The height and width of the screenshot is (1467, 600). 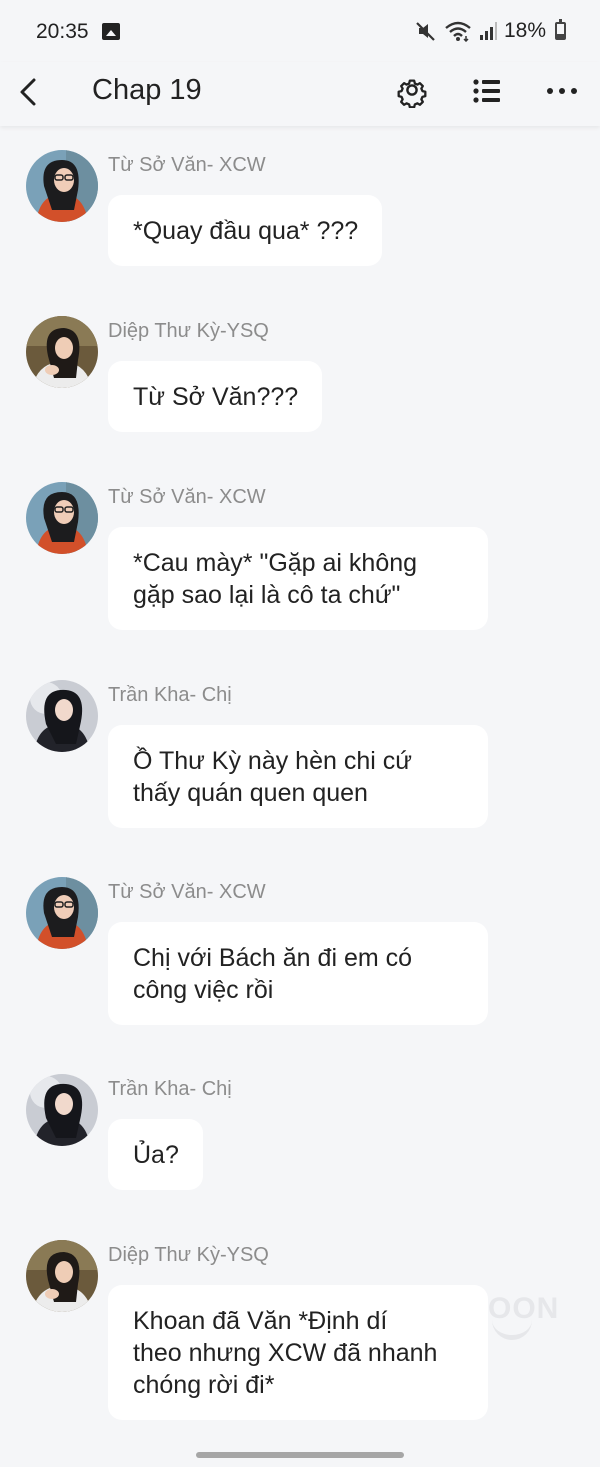 I want to click on message-bubble: *Quay đầu qua* ???, so click(x=245, y=230).